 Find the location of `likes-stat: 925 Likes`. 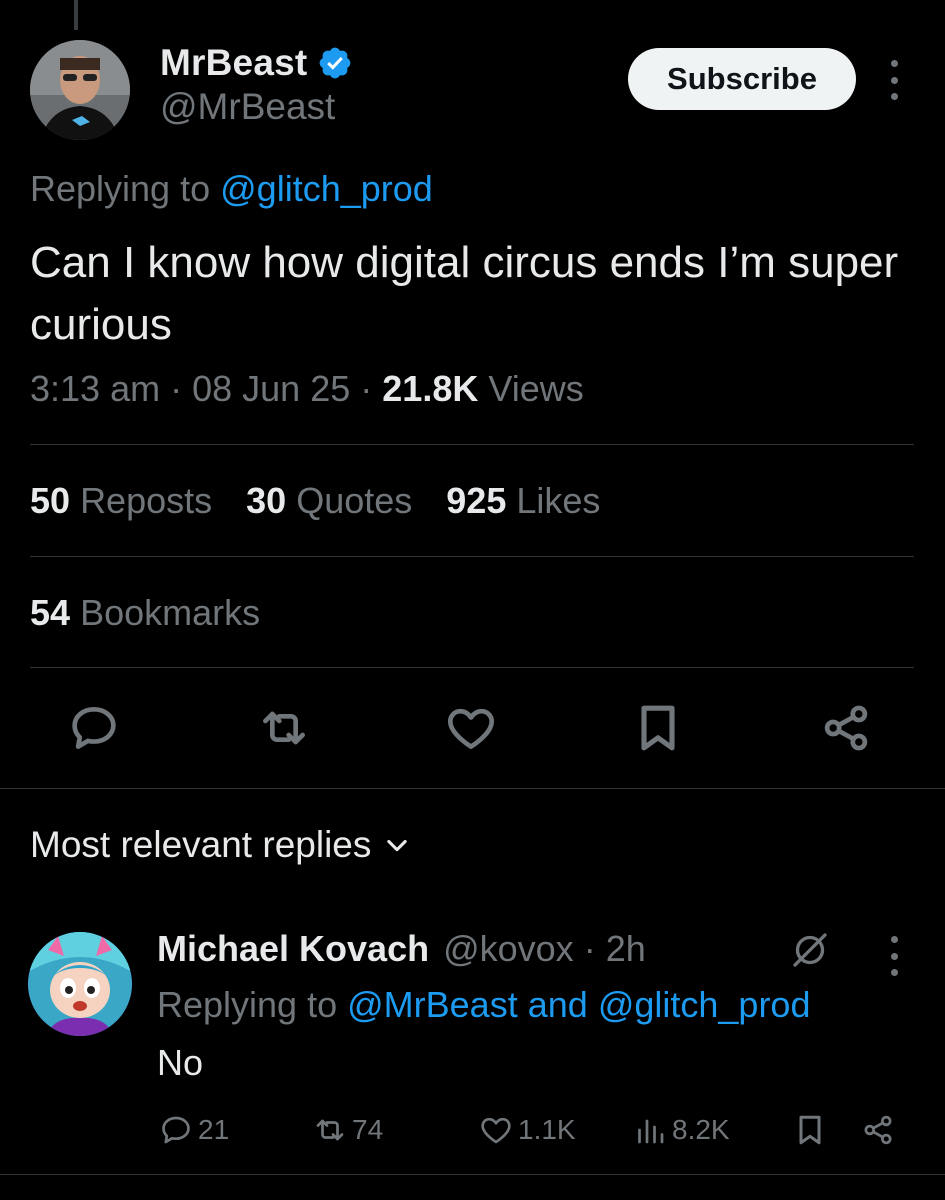

likes-stat: 925 Likes is located at coordinates (523, 501).